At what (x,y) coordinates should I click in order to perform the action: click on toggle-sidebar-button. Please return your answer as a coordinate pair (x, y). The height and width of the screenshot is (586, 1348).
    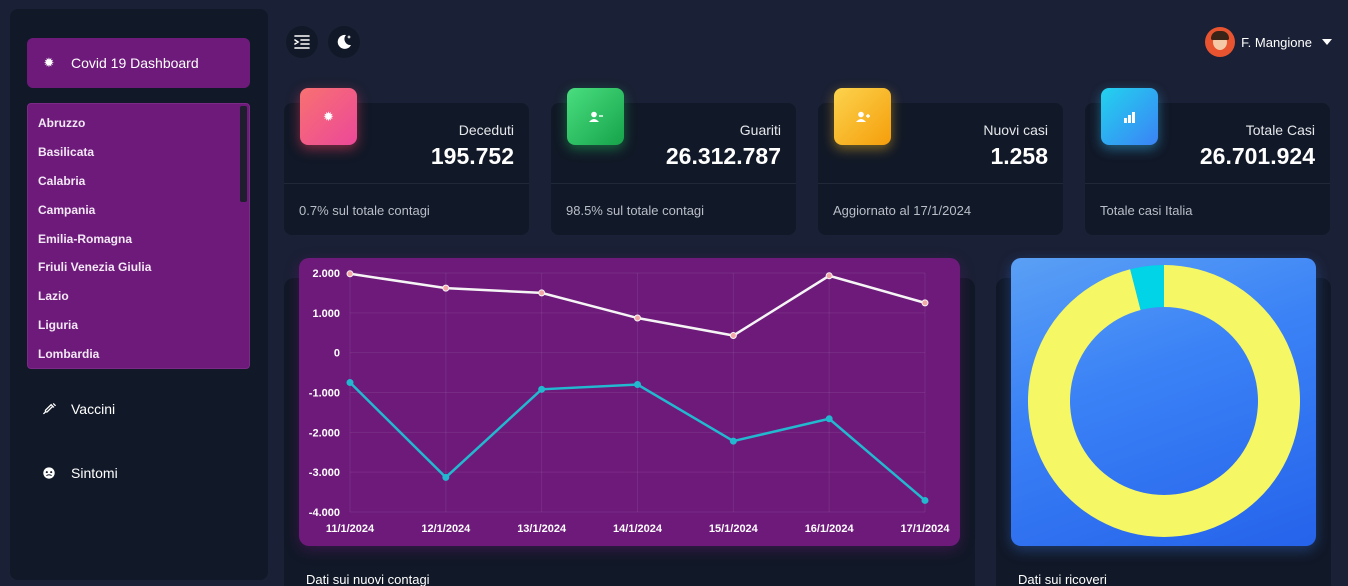
    Looking at the image, I should click on (302, 42).